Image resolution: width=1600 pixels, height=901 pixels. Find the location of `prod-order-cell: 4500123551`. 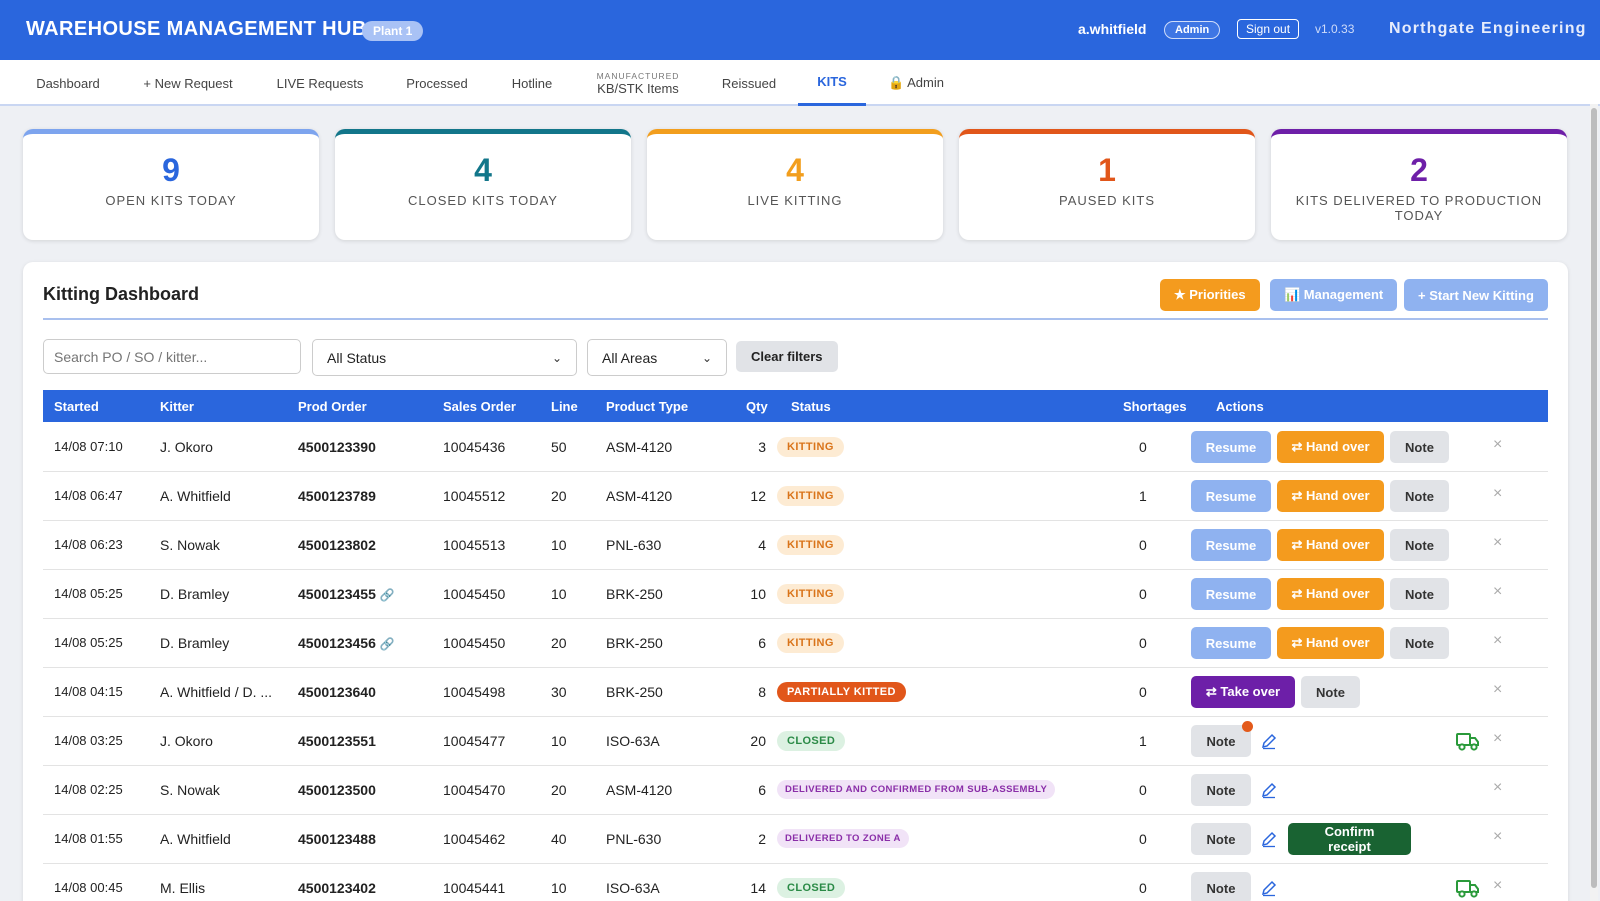

prod-order-cell: 4500123551 is located at coordinates (337, 741).